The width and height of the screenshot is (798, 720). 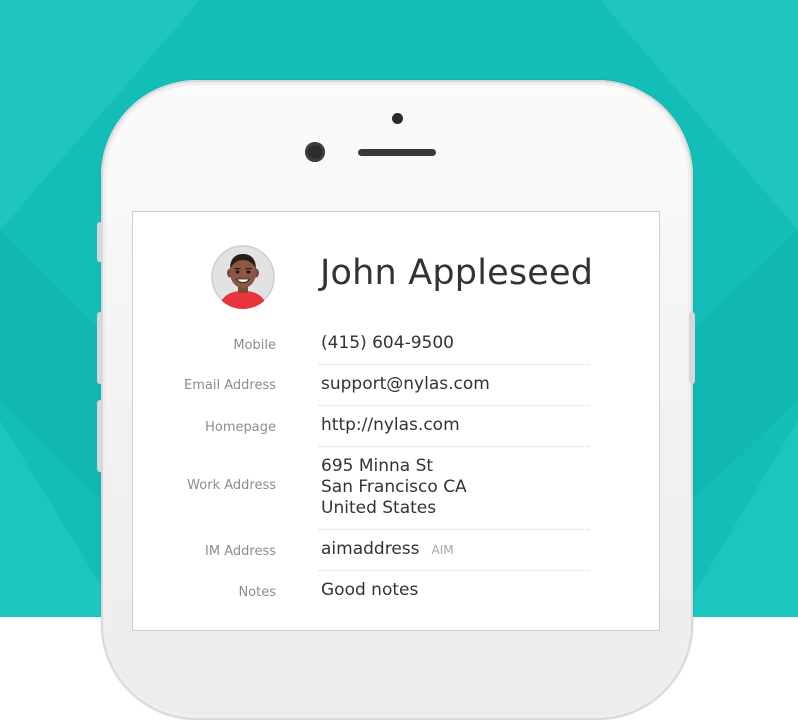 I want to click on proximity-sensor, so click(x=397, y=118).